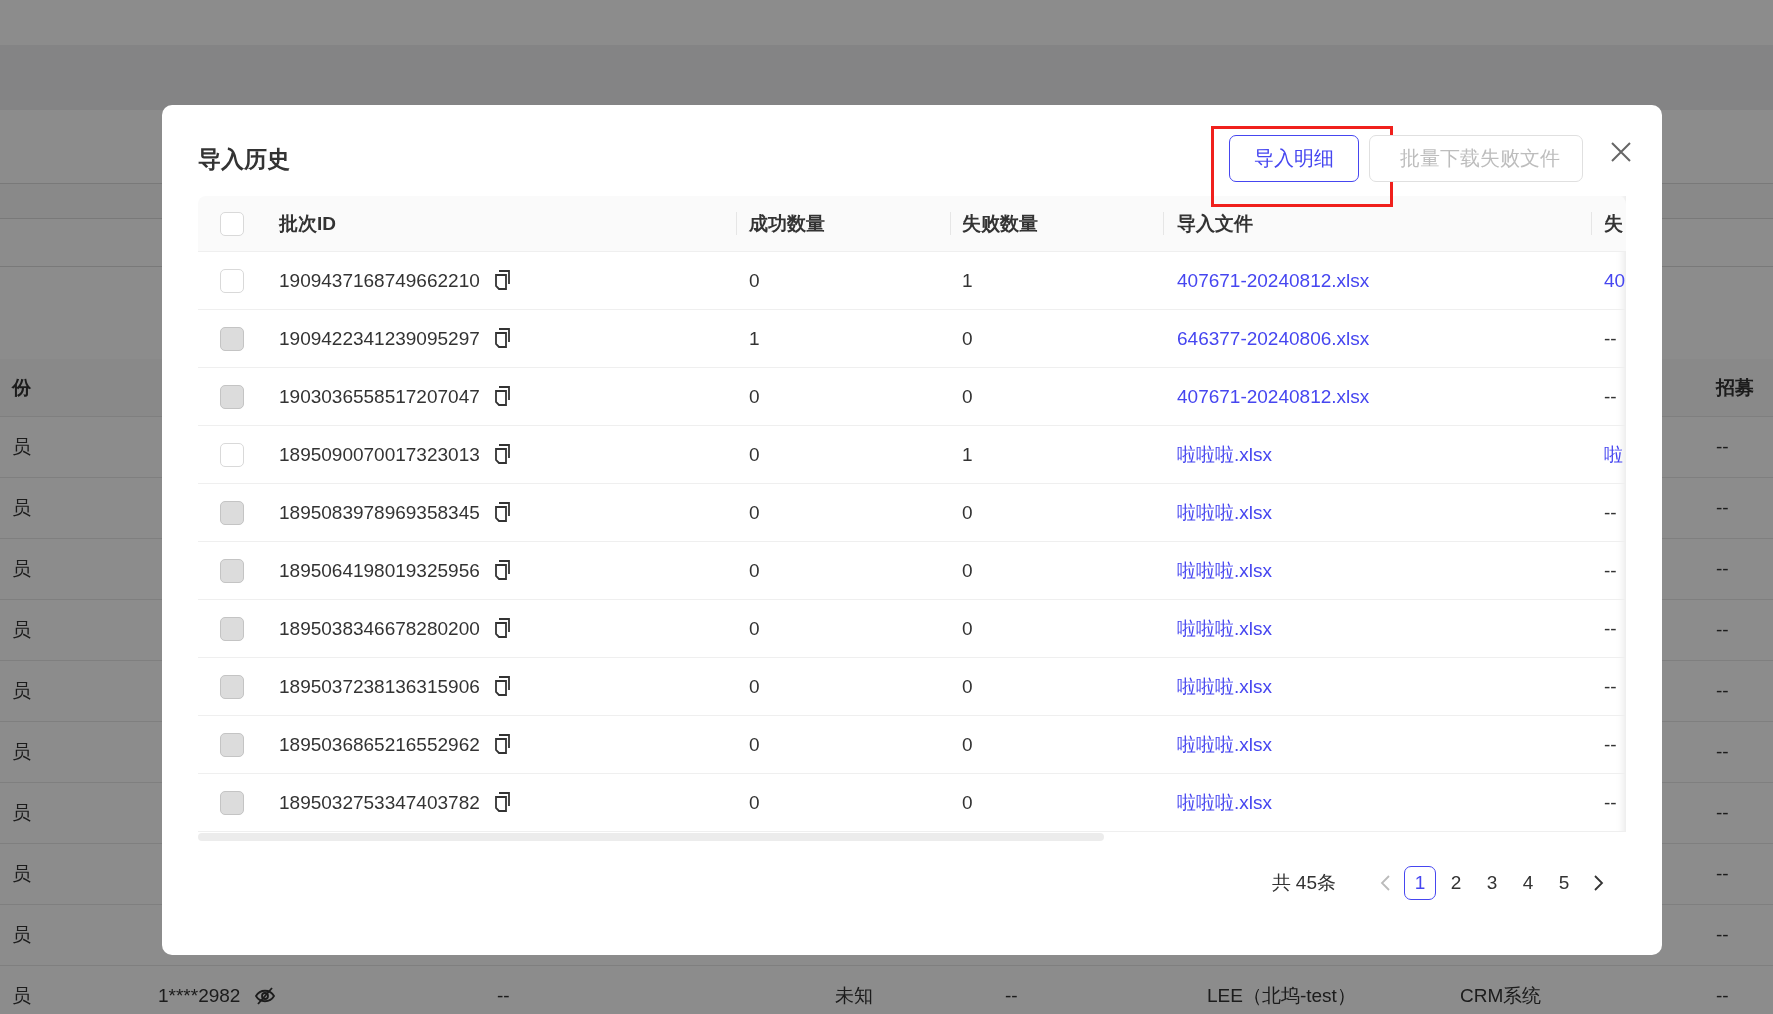 This screenshot has width=1773, height=1014. I want to click on batch-id: 1895090070017323013, so click(379, 454).